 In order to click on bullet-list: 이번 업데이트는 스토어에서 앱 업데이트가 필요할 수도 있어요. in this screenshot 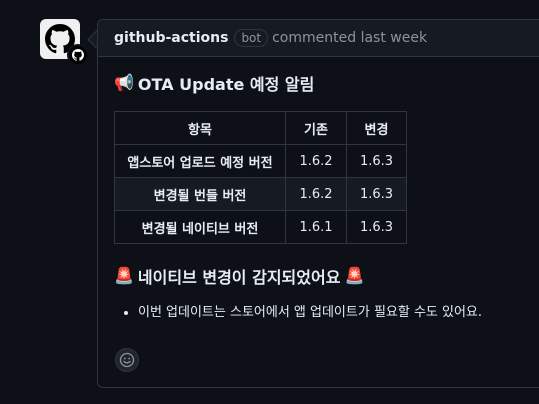, I will do `click(326, 313)`.